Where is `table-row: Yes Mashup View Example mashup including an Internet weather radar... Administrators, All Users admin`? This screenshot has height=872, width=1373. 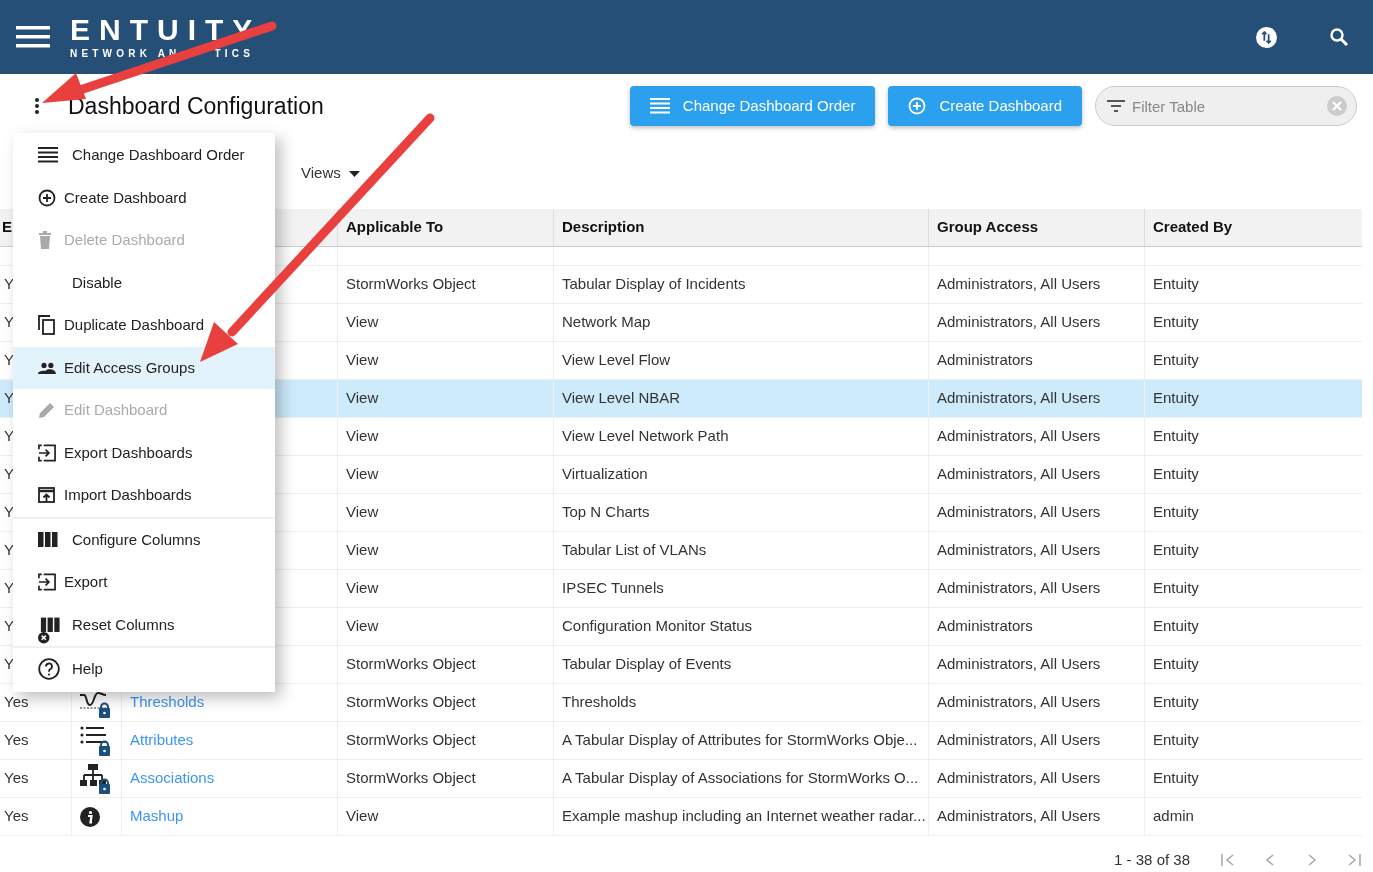 table-row: Yes Mashup View Example mashup including an Internet weather radar... Administrators, All Users admin is located at coordinates (681, 817).